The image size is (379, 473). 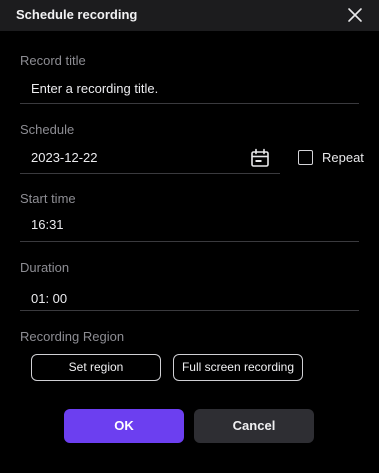 I want to click on start-time-field: 16:31, so click(x=47, y=224).